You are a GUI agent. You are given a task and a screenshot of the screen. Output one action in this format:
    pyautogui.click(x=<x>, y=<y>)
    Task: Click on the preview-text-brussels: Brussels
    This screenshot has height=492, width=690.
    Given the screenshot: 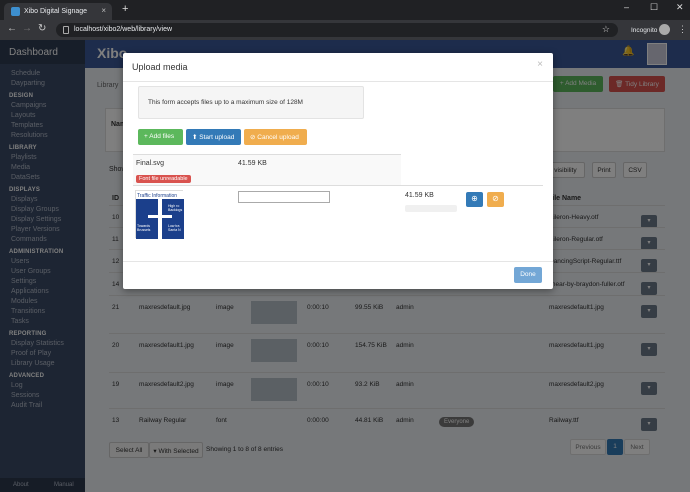 What is the action you would take?
    pyautogui.click(x=144, y=230)
    